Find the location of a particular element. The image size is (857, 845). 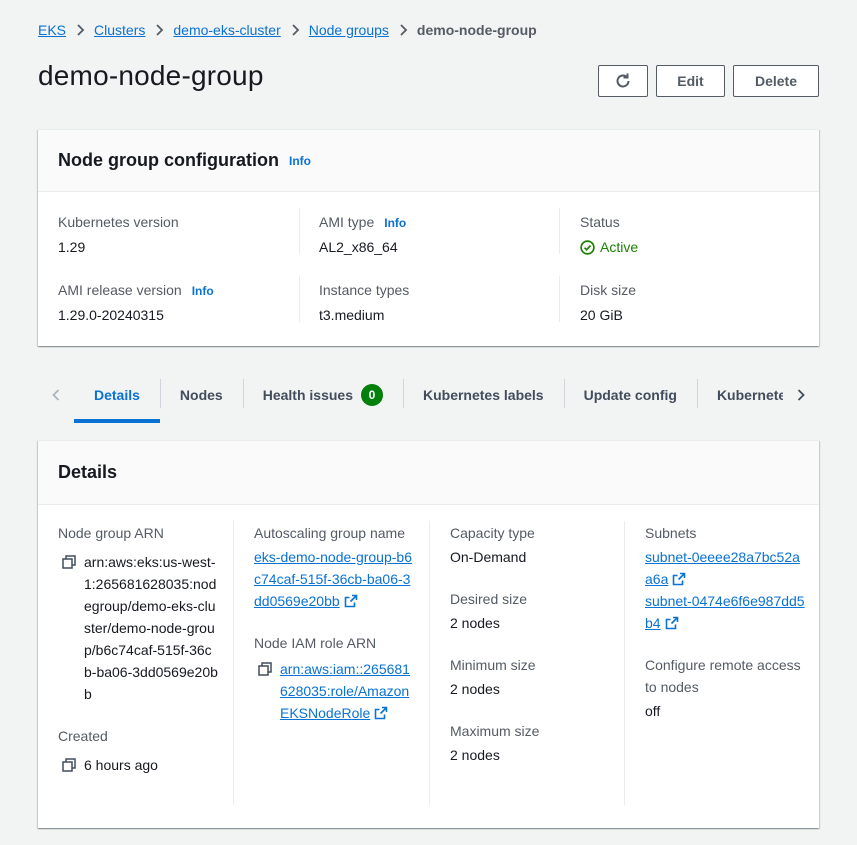

breadcrumb-node-groups: Node groups is located at coordinates (349, 30).